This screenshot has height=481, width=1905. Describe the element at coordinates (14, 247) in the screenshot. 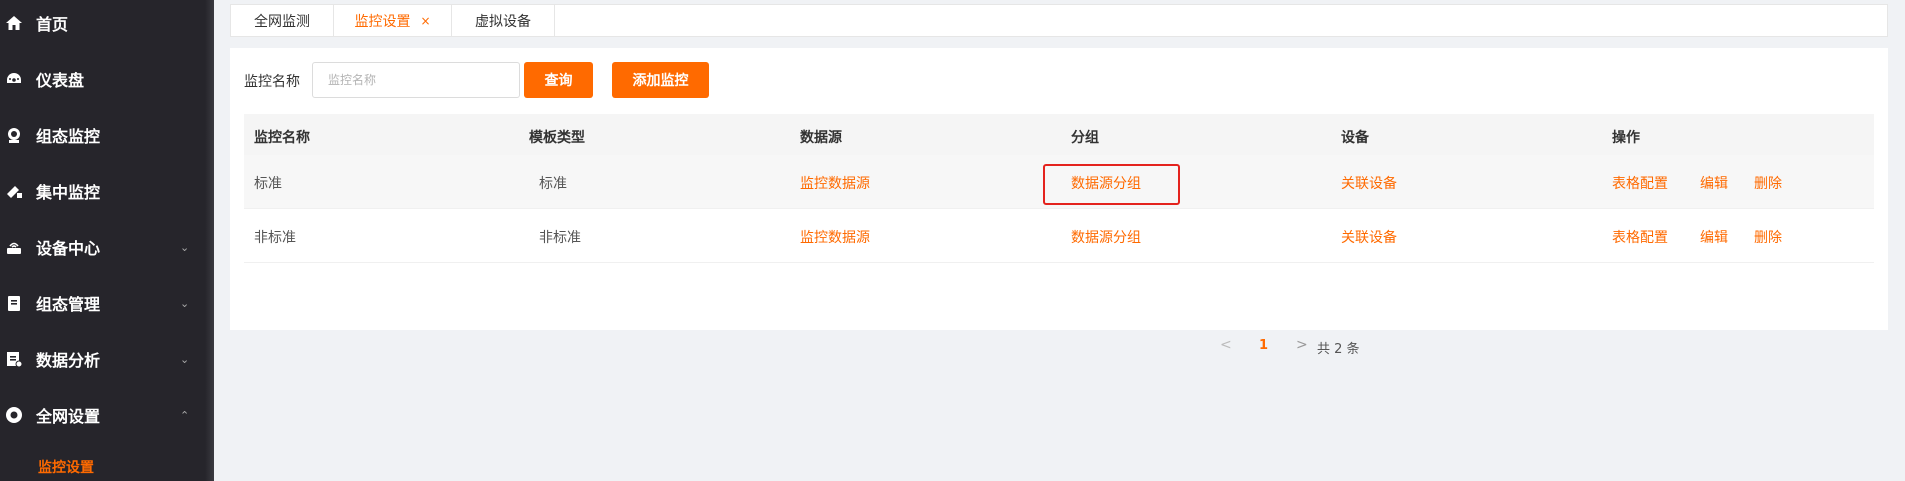

I see `router-icon` at that location.